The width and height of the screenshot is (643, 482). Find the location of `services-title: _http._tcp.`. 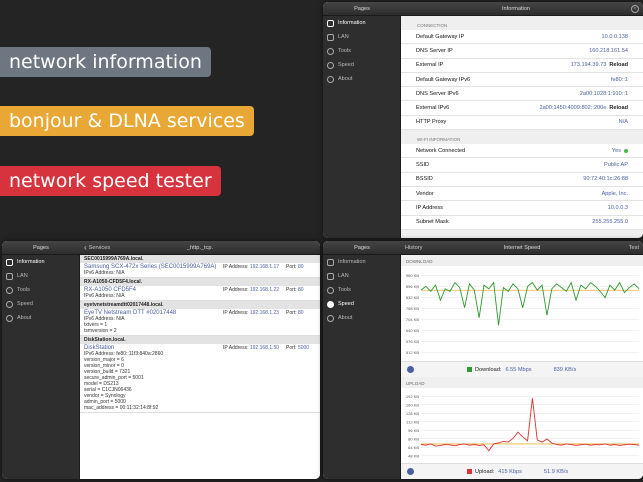

services-title: _http._tcp. is located at coordinates (200, 247).